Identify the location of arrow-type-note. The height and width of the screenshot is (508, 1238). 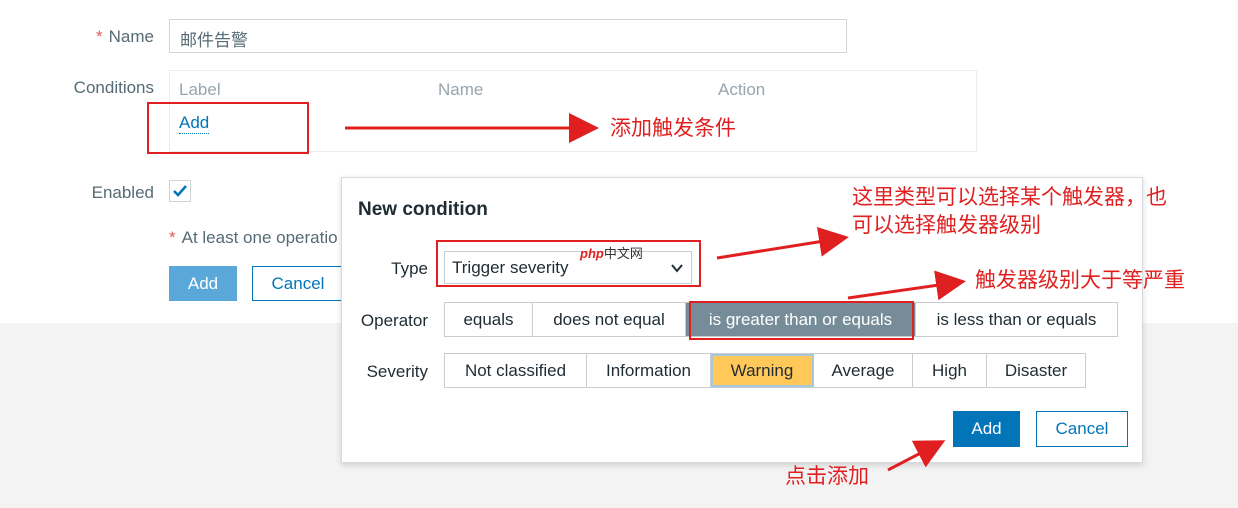
(782, 243).